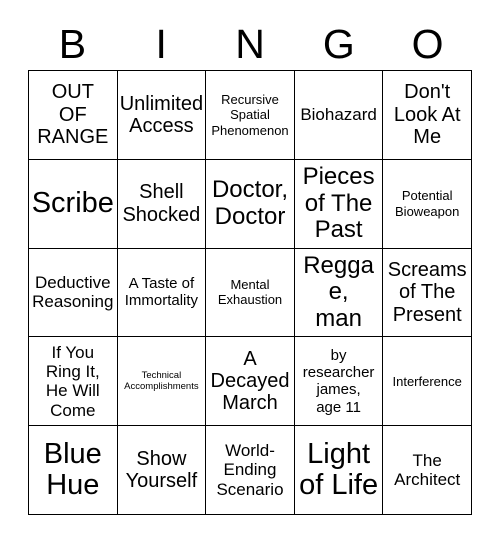  I want to click on header-letter-n: N, so click(250, 43).